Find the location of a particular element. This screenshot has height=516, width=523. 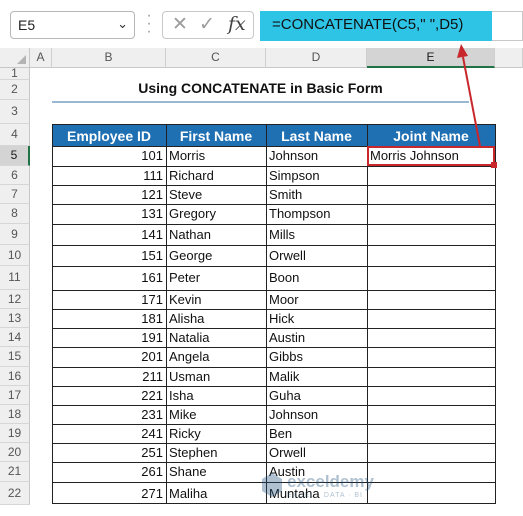

watermark: exceldemy EXCEL · DATA · BI is located at coordinates (315, 486).